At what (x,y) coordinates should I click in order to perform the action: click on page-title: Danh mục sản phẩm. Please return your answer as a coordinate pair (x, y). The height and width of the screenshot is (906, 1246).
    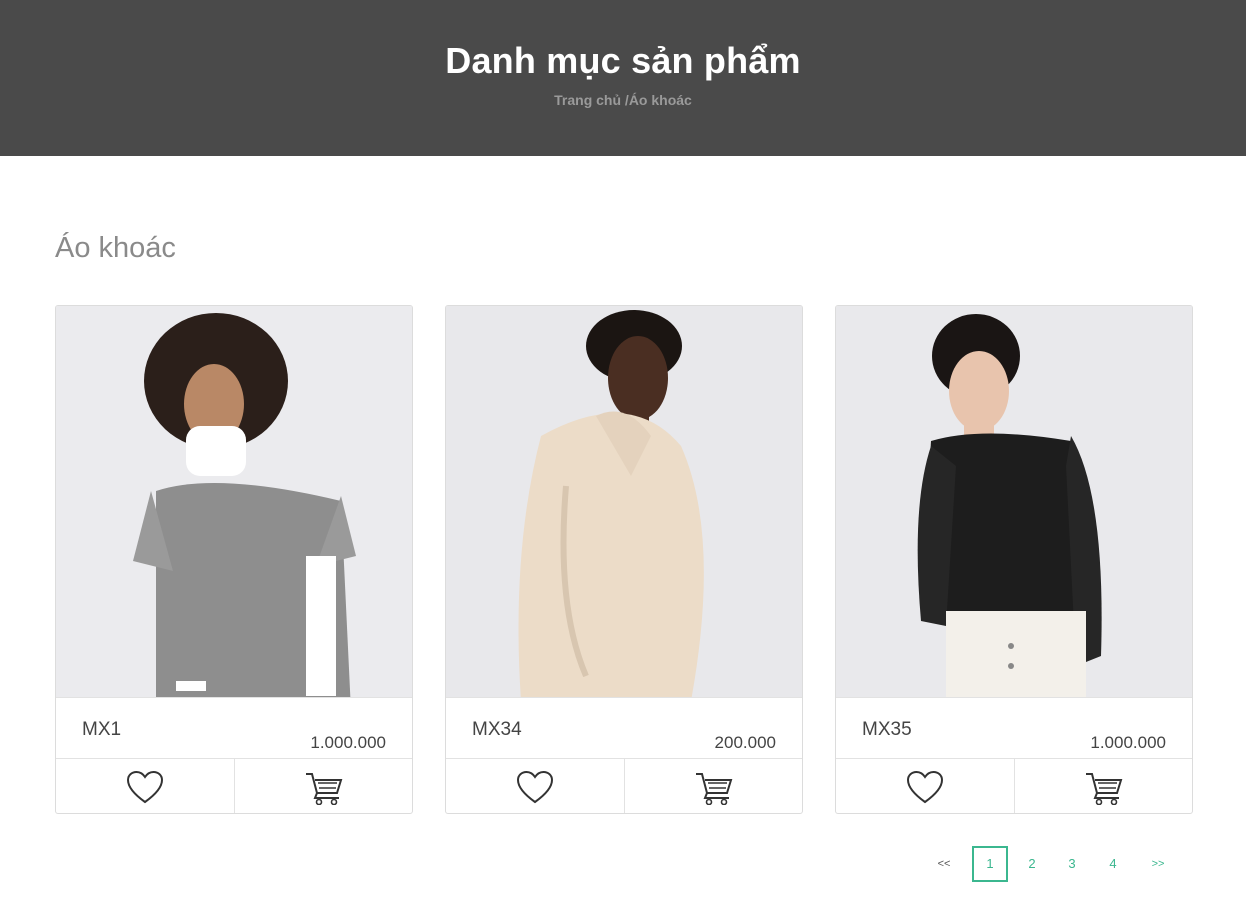
    Looking at the image, I should click on (623, 60).